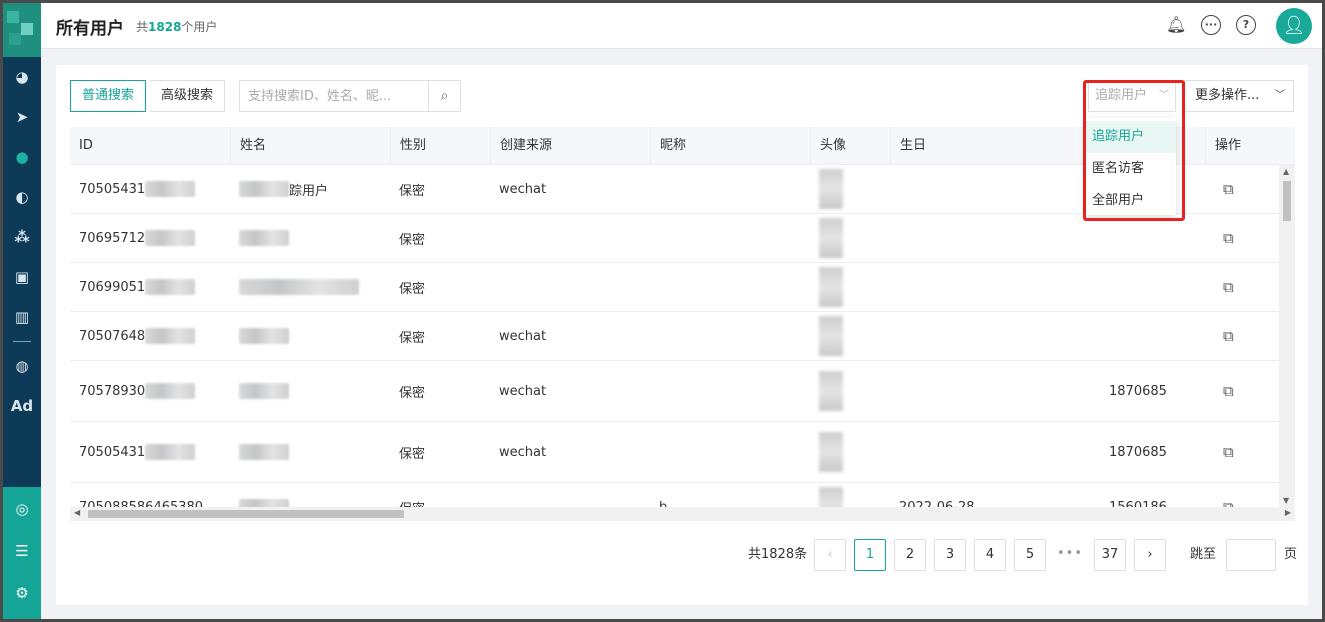 The image size is (1325, 622). I want to click on more-actions-button: 更多操作... ﹀, so click(1239, 96).